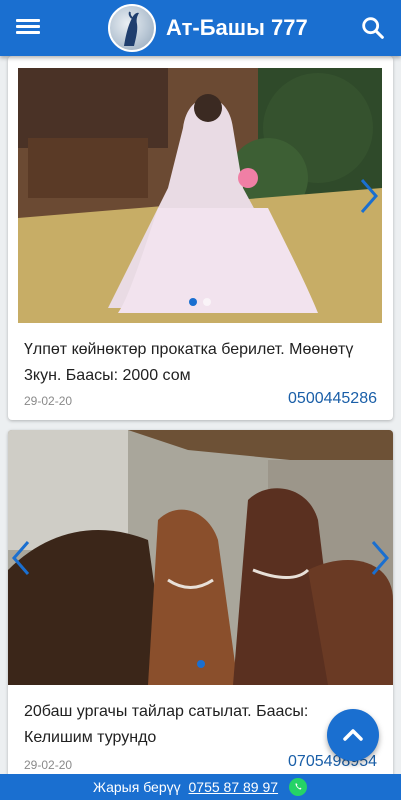 This screenshot has height=800, width=401. I want to click on search-icon, so click(373, 28).